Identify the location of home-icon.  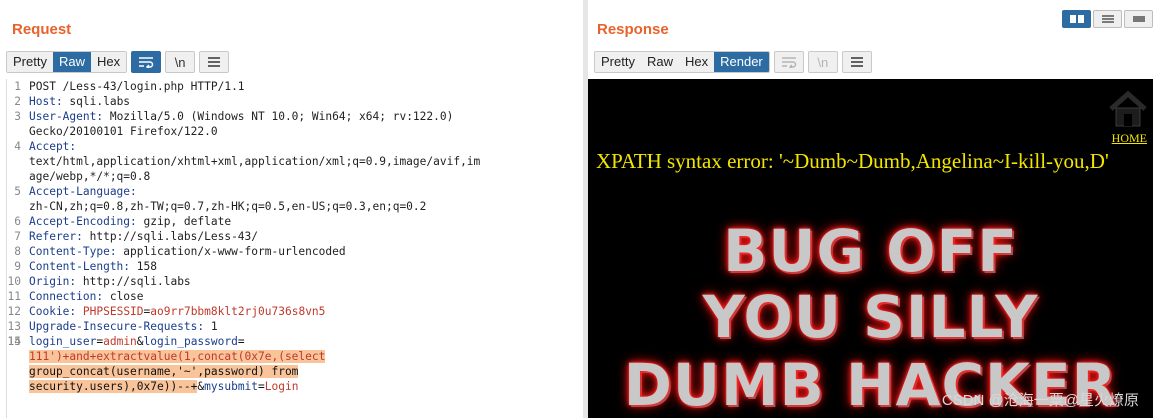
(1128, 109).